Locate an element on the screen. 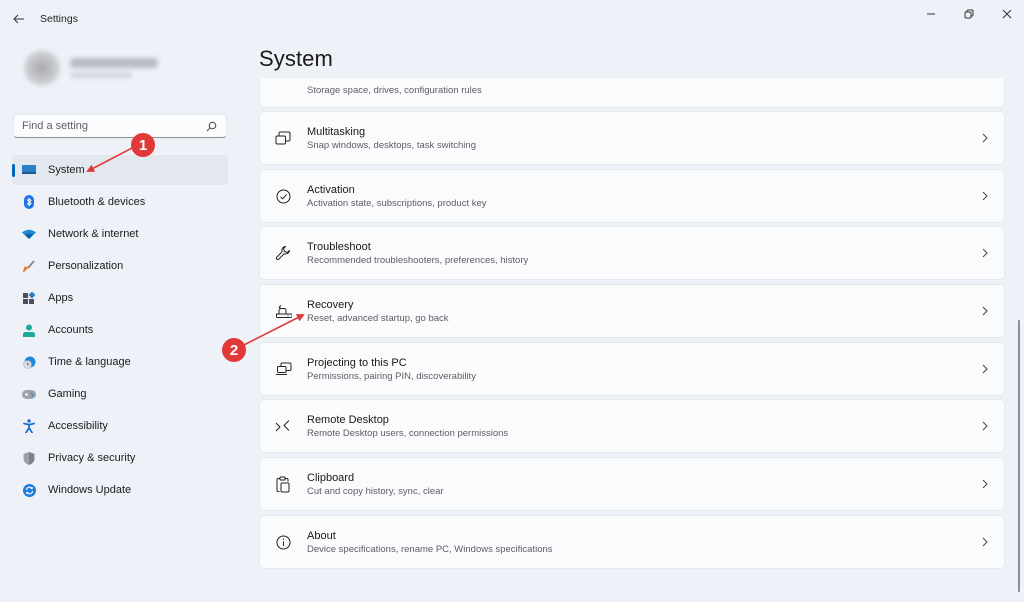  card-title: Projecting to this PC is located at coordinates (357, 362).